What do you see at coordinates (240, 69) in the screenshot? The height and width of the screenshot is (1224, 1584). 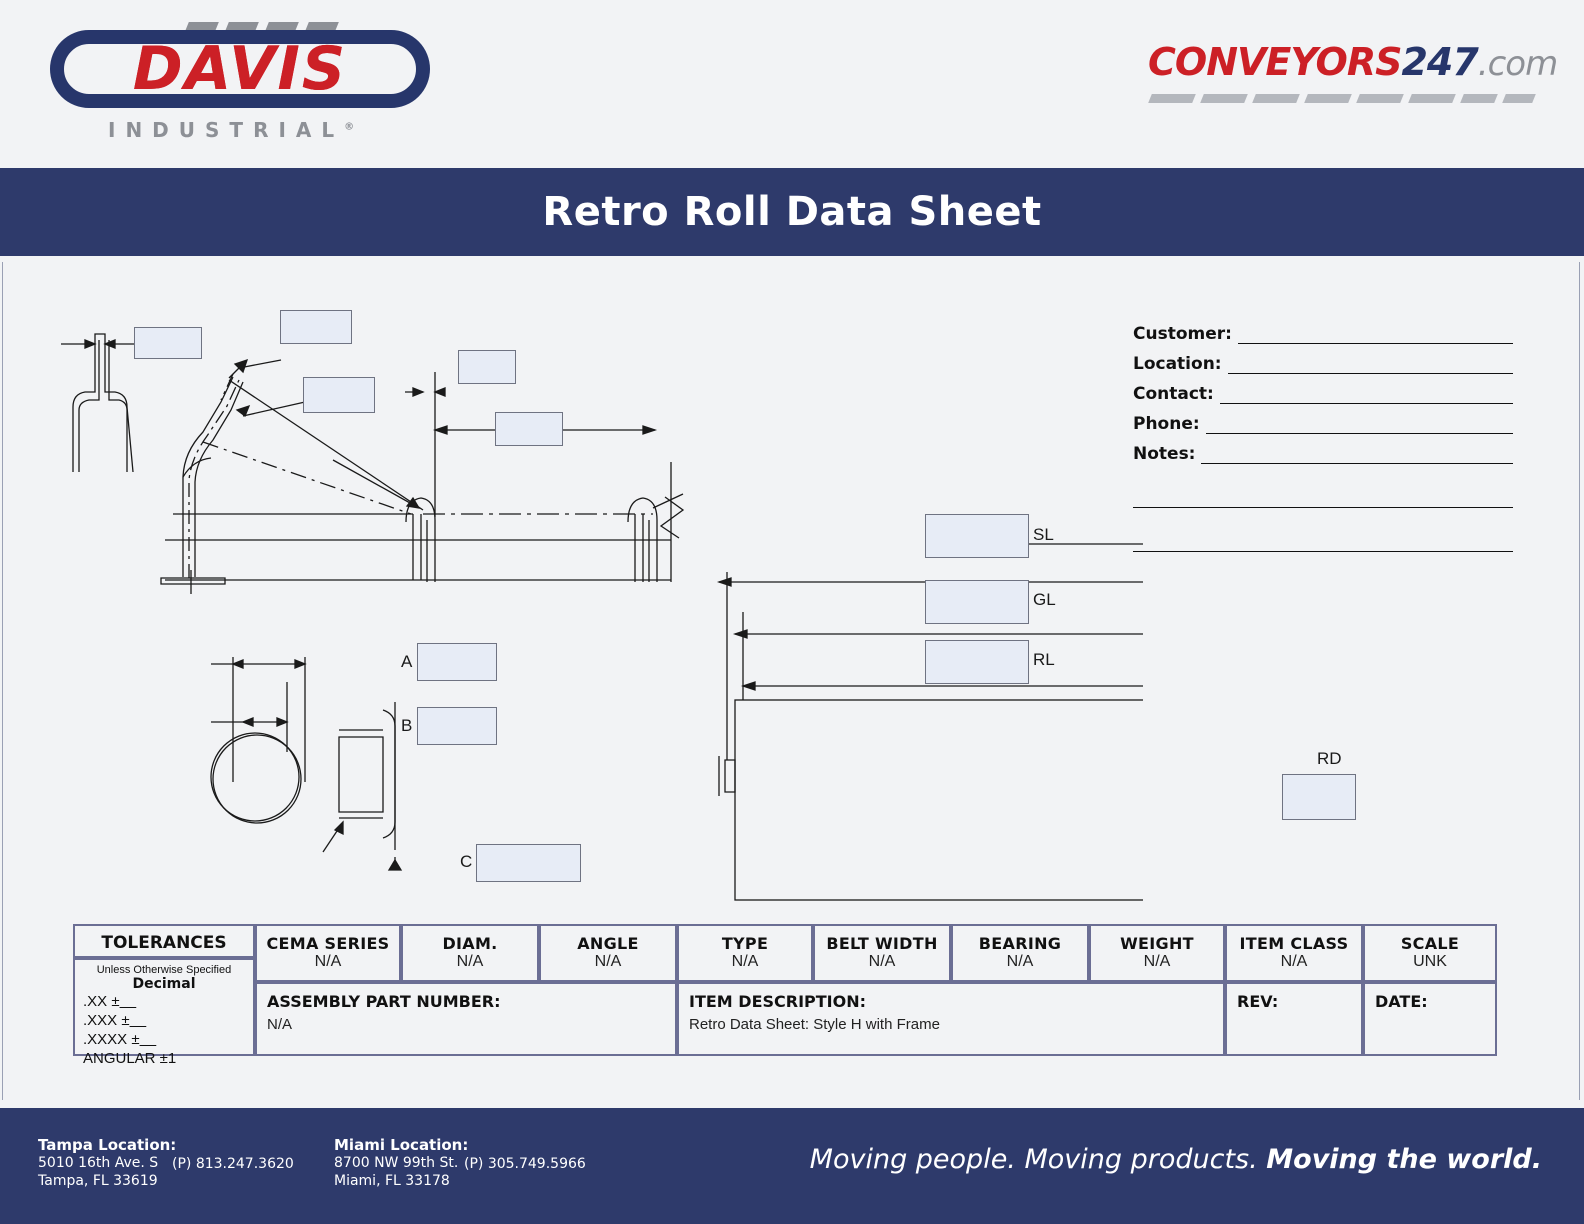 I see `davis-wordmark: DAVIS` at bounding box center [240, 69].